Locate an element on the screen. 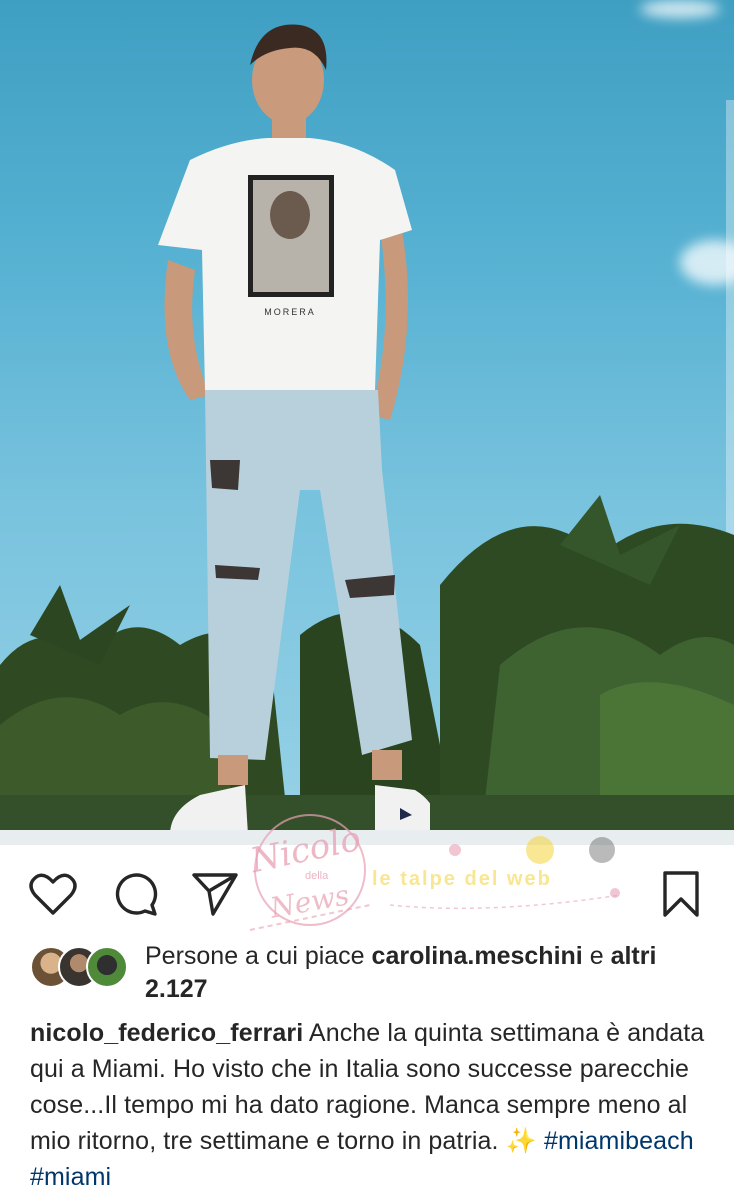 This screenshot has width=734, height=1200. liker-avatars is located at coordinates (80, 967).